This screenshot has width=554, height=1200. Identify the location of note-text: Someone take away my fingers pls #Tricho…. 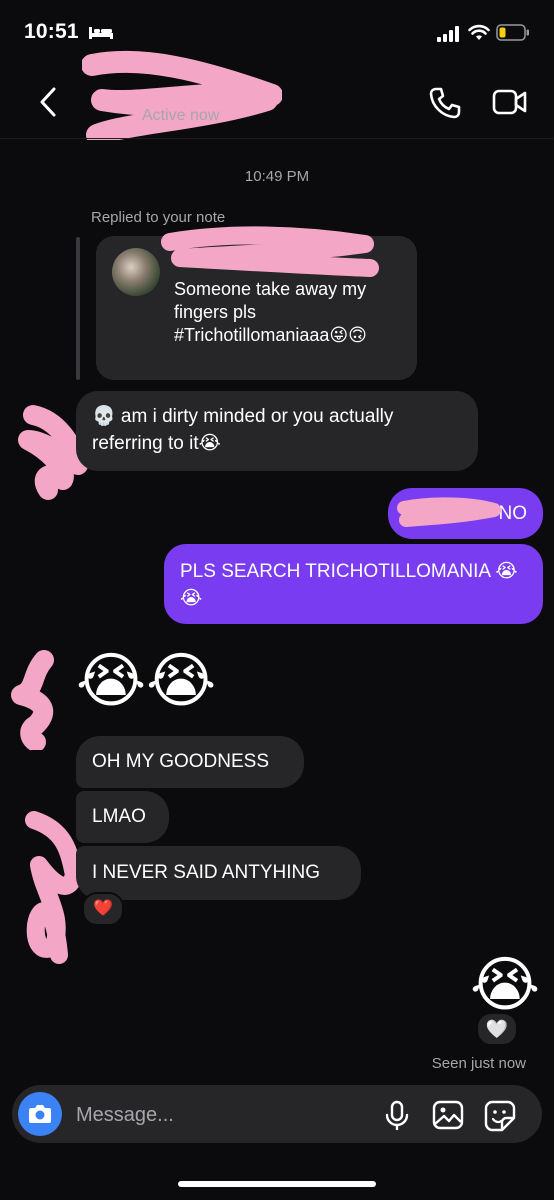
(270, 312).